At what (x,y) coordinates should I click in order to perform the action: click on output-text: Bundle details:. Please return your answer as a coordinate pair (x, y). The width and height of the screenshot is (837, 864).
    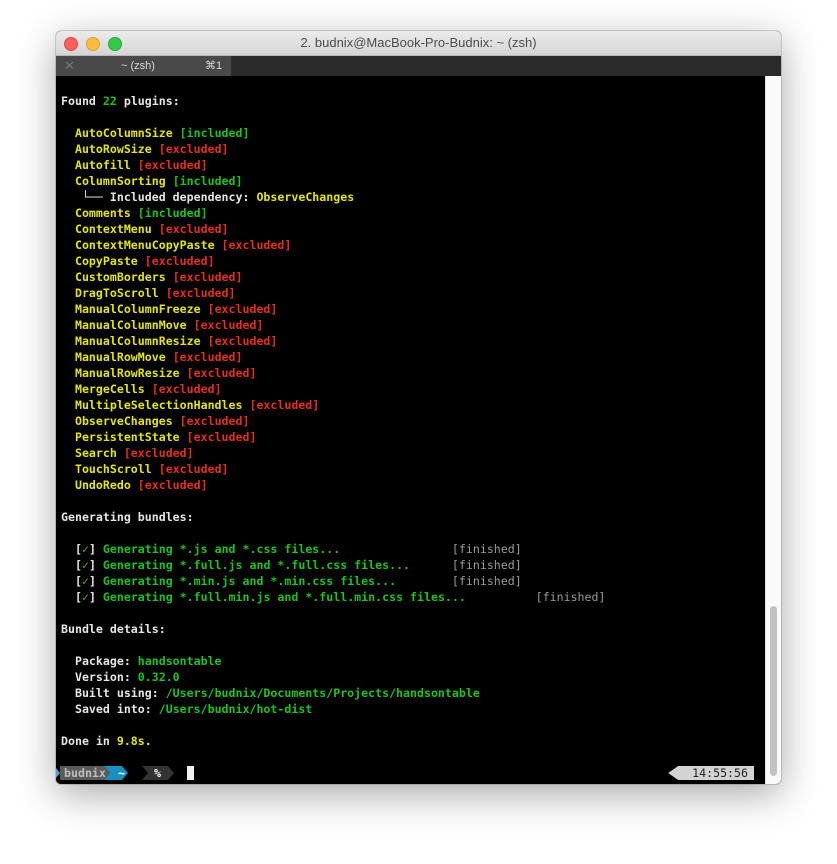
    Looking at the image, I should click on (113, 629).